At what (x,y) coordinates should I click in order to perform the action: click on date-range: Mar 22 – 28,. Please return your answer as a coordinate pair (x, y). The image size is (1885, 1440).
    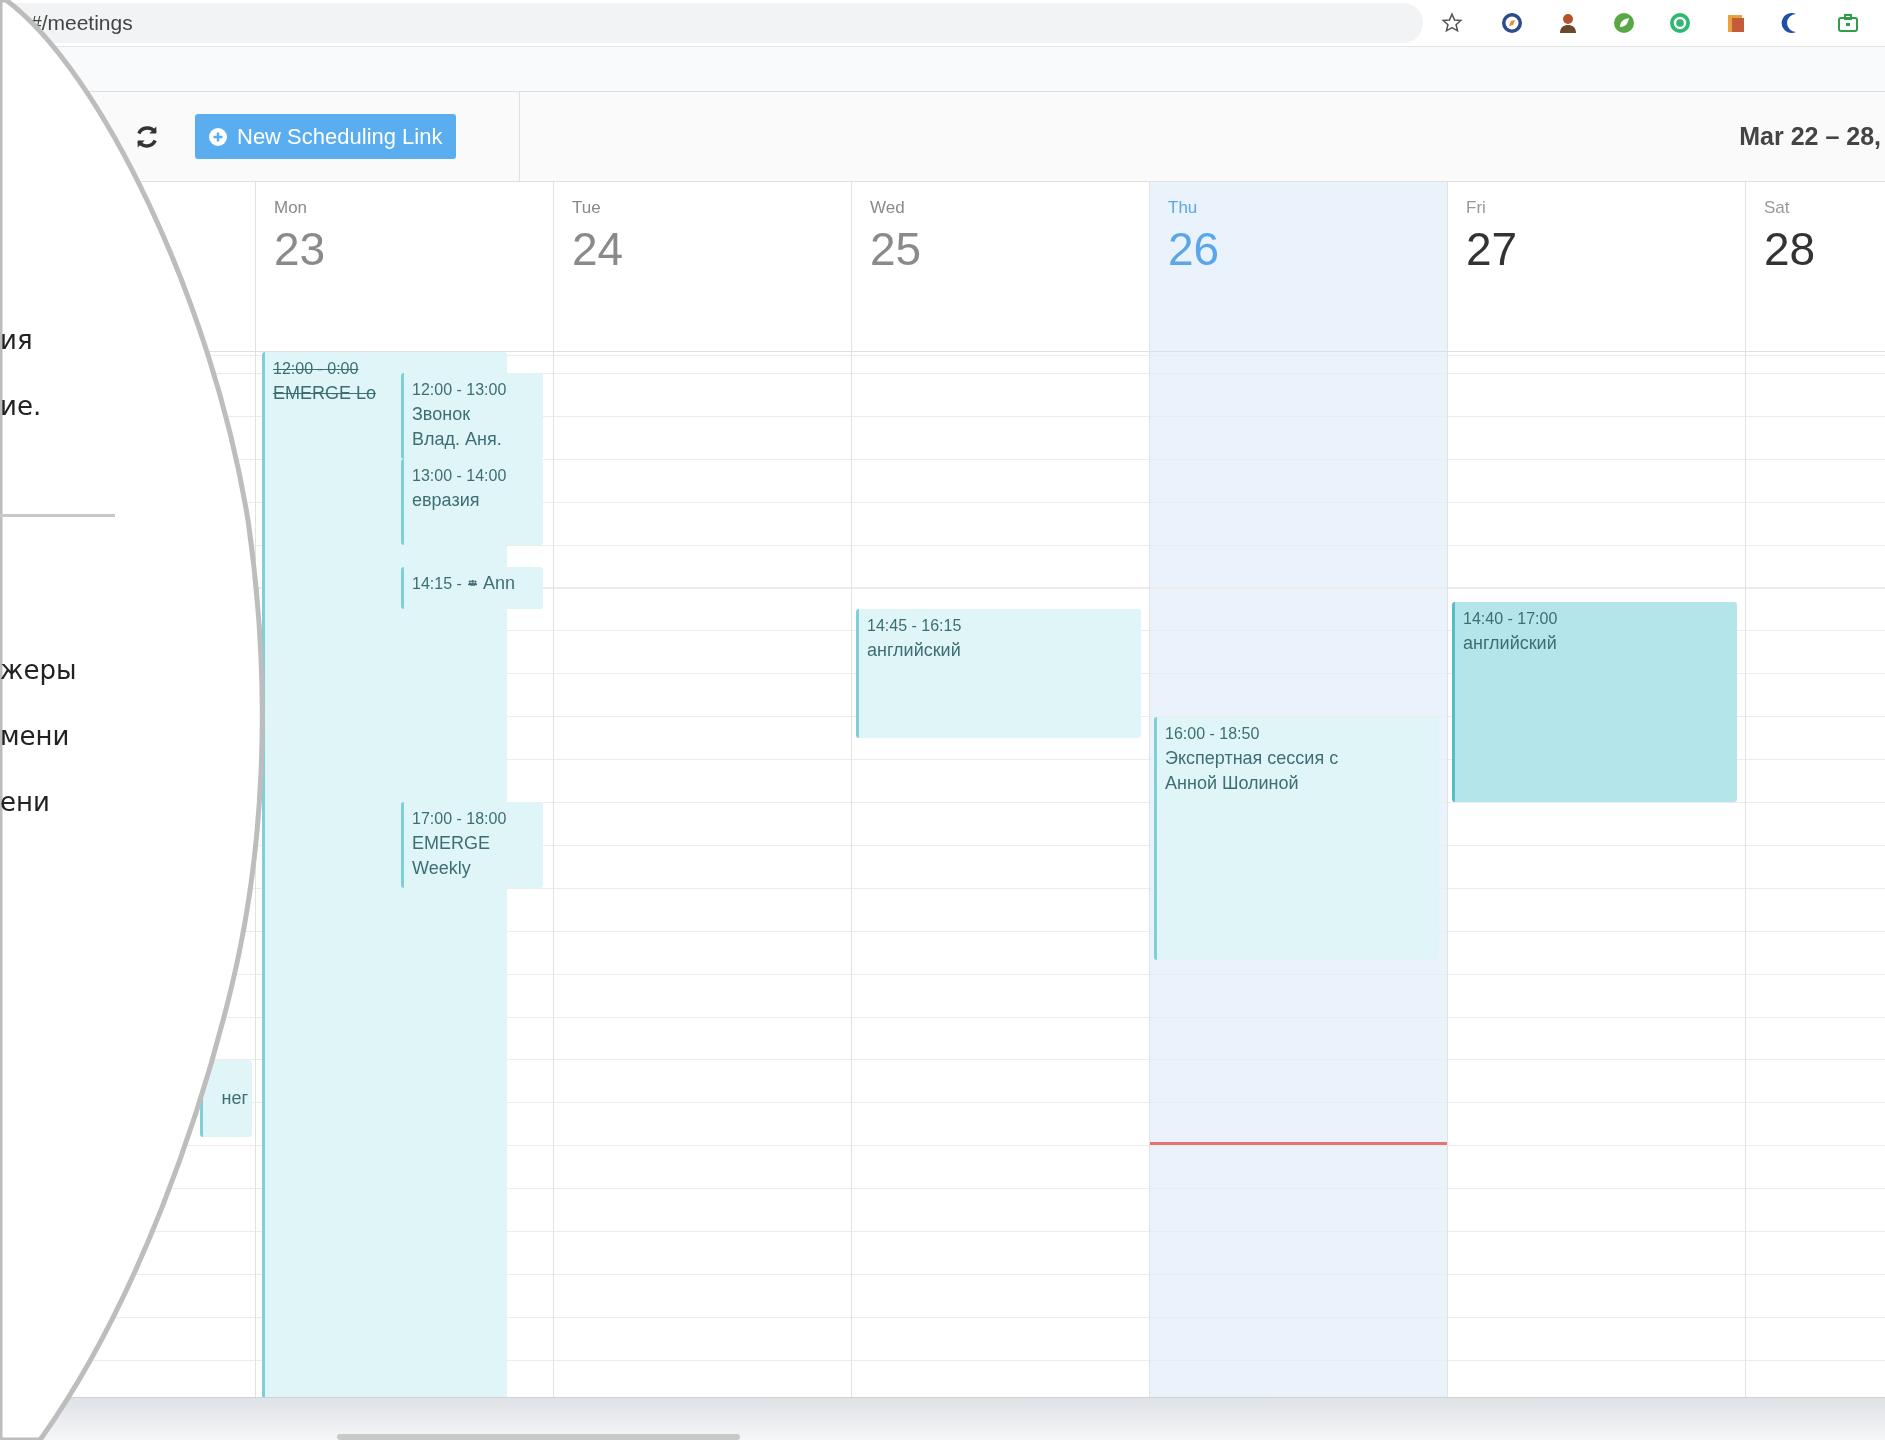
    Looking at the image, I should click on (1810, 136).